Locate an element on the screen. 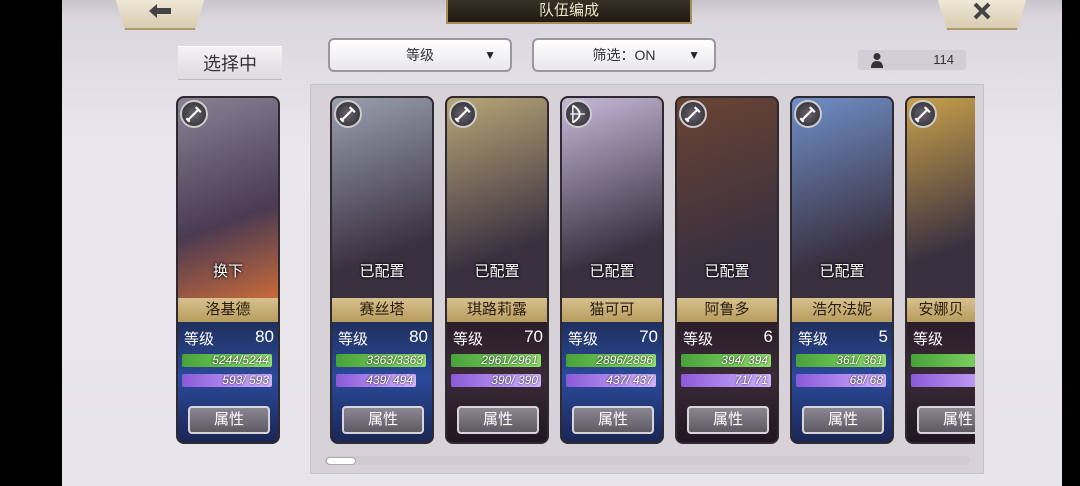 The height and width of the screenshot is (486, 1080). unit-stats: 等级 344/ 81/ 属性 is located at coordinates (941, 382).